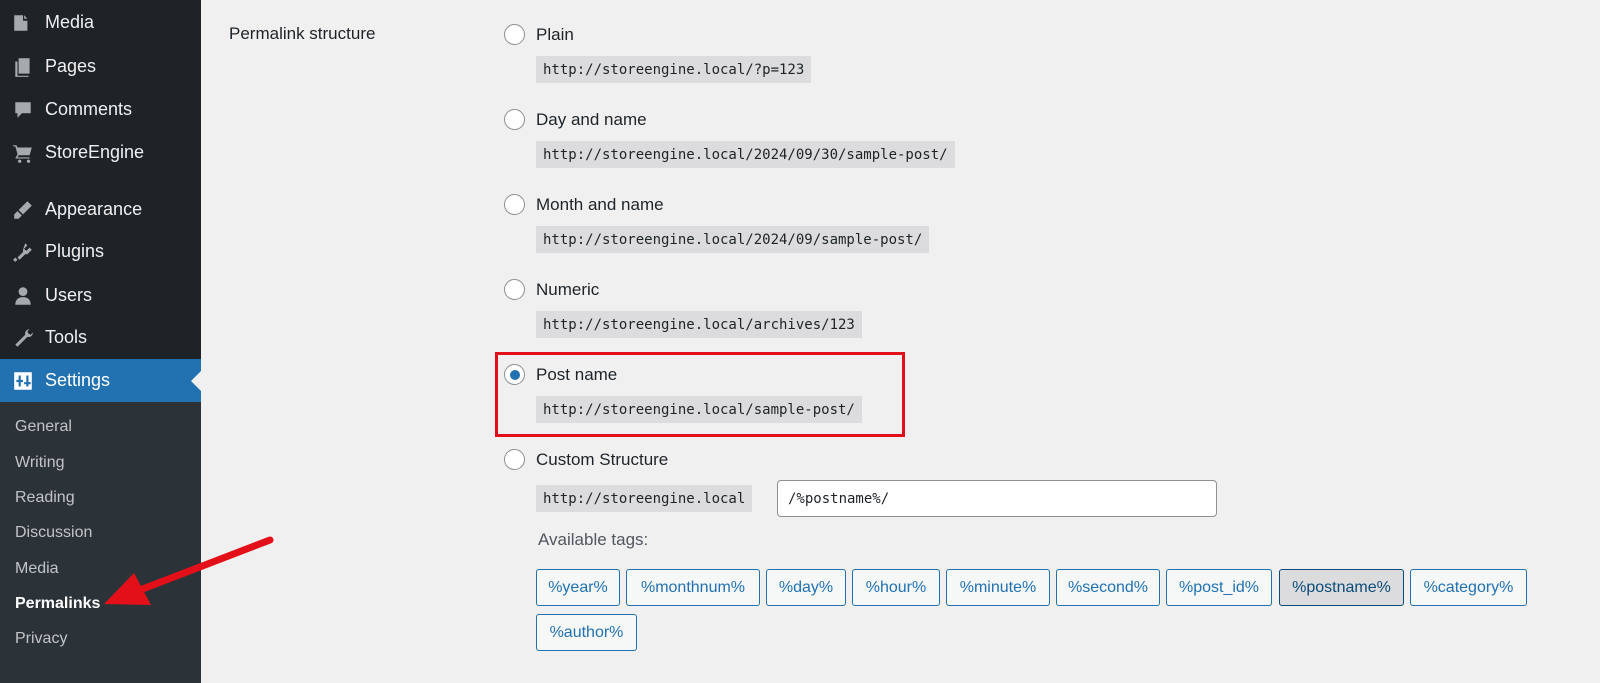  I want to click on submenu-item-general: General, so click(43, 427).